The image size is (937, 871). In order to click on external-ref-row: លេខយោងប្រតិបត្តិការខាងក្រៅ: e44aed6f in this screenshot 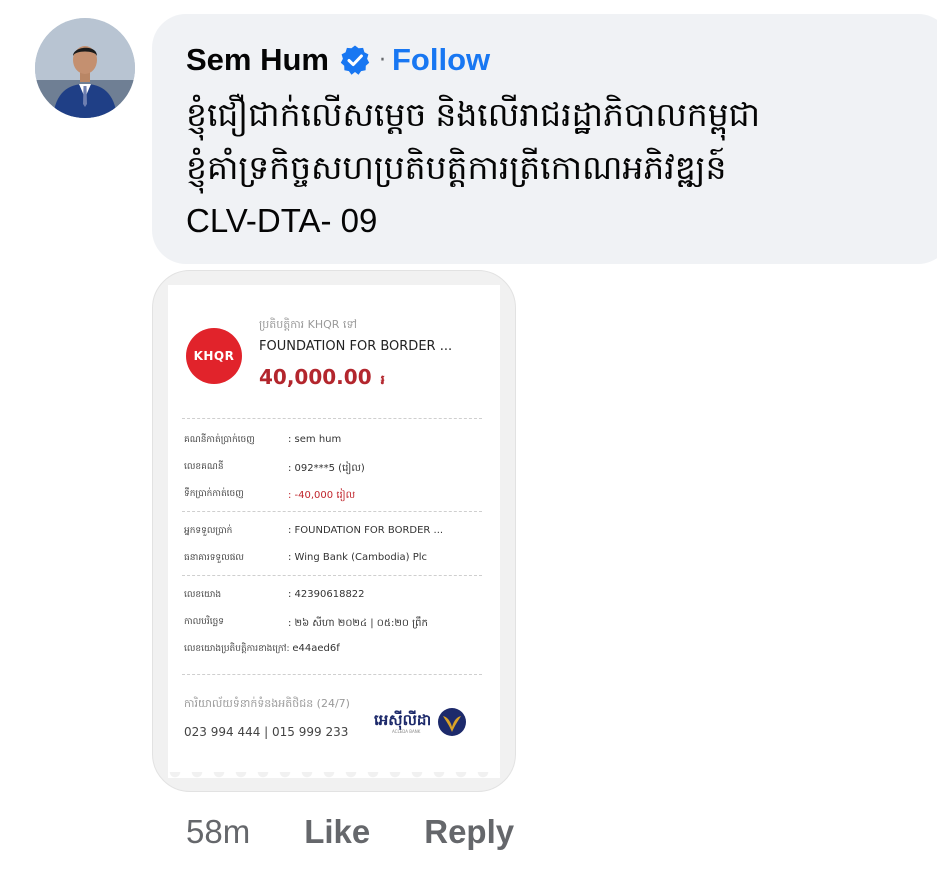, I will do `click(262, 649)`.